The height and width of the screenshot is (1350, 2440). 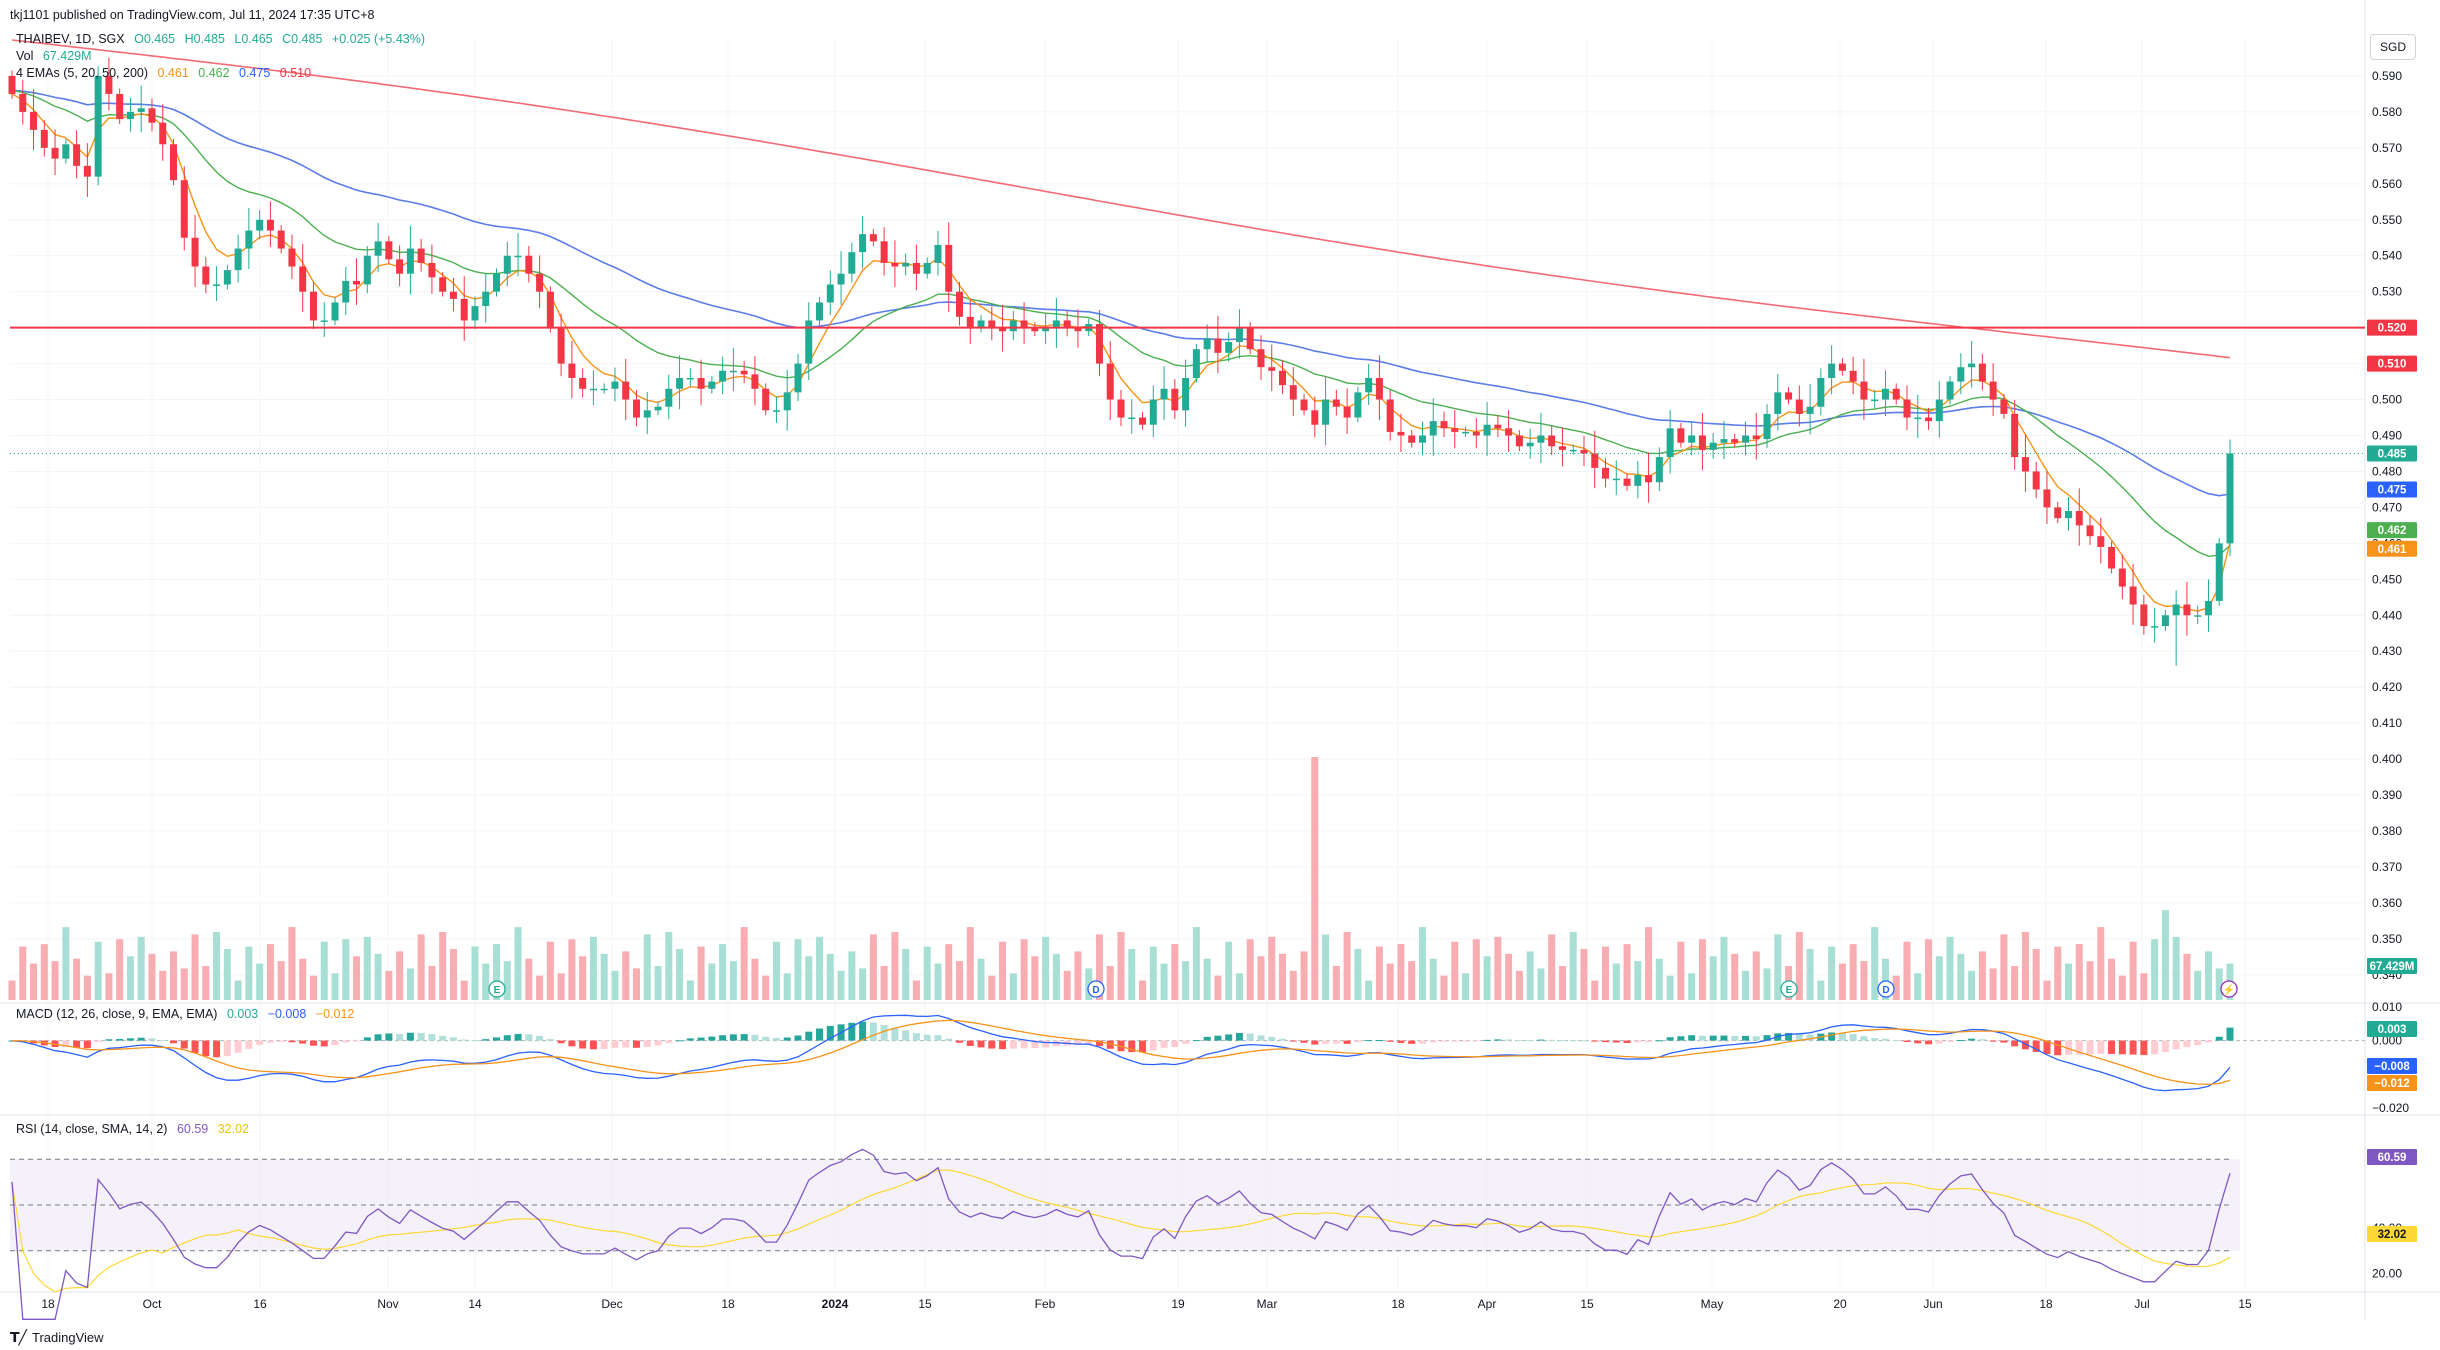 I want to click on price-tick-label: 0.450, so click(x=2387, y=579).